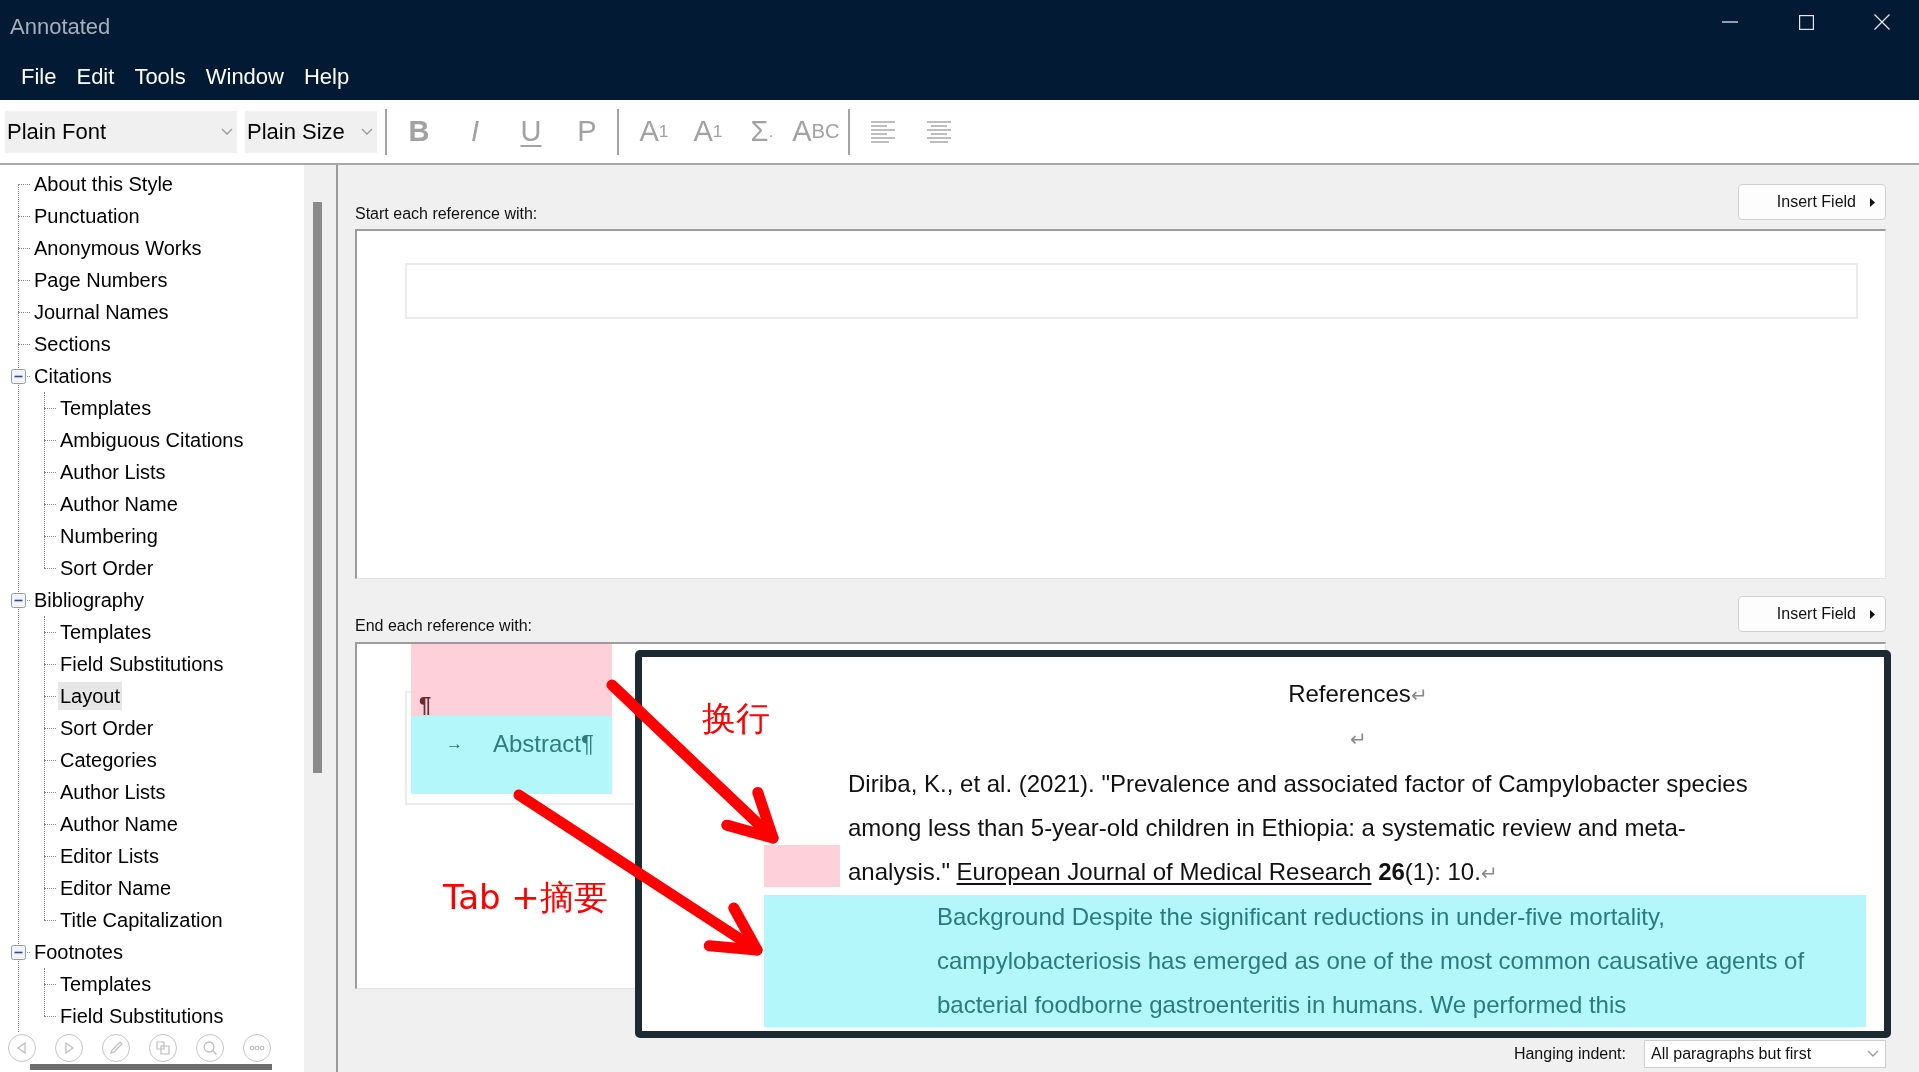 The height and width of the screenshot is (1072, 1919). Describe the element at coordinates (121, 131) in the screenshot. I see `font-dropdown: Plain Font` at that location.